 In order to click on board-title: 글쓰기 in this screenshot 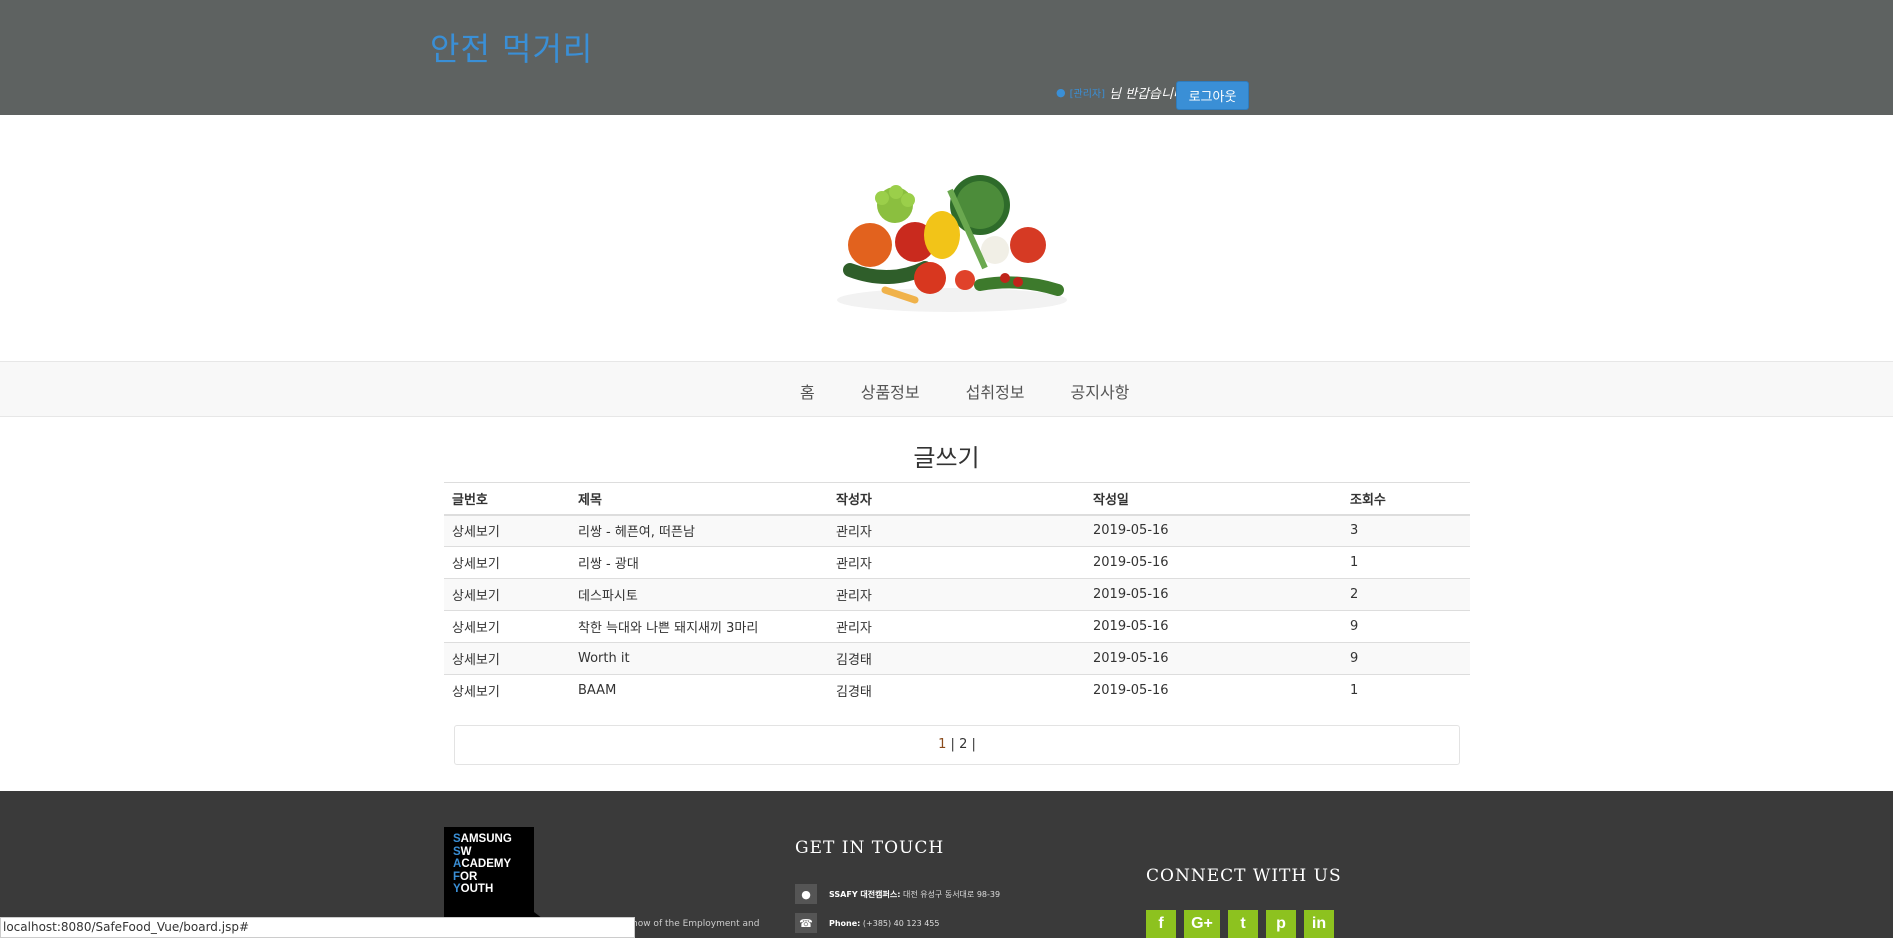, I will do `click(946, 455)`.